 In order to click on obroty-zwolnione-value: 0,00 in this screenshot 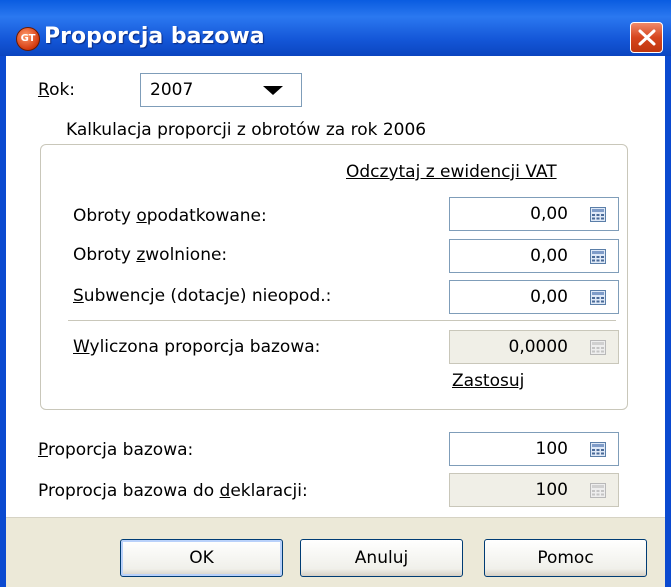, I will do `click(549, 256)`.